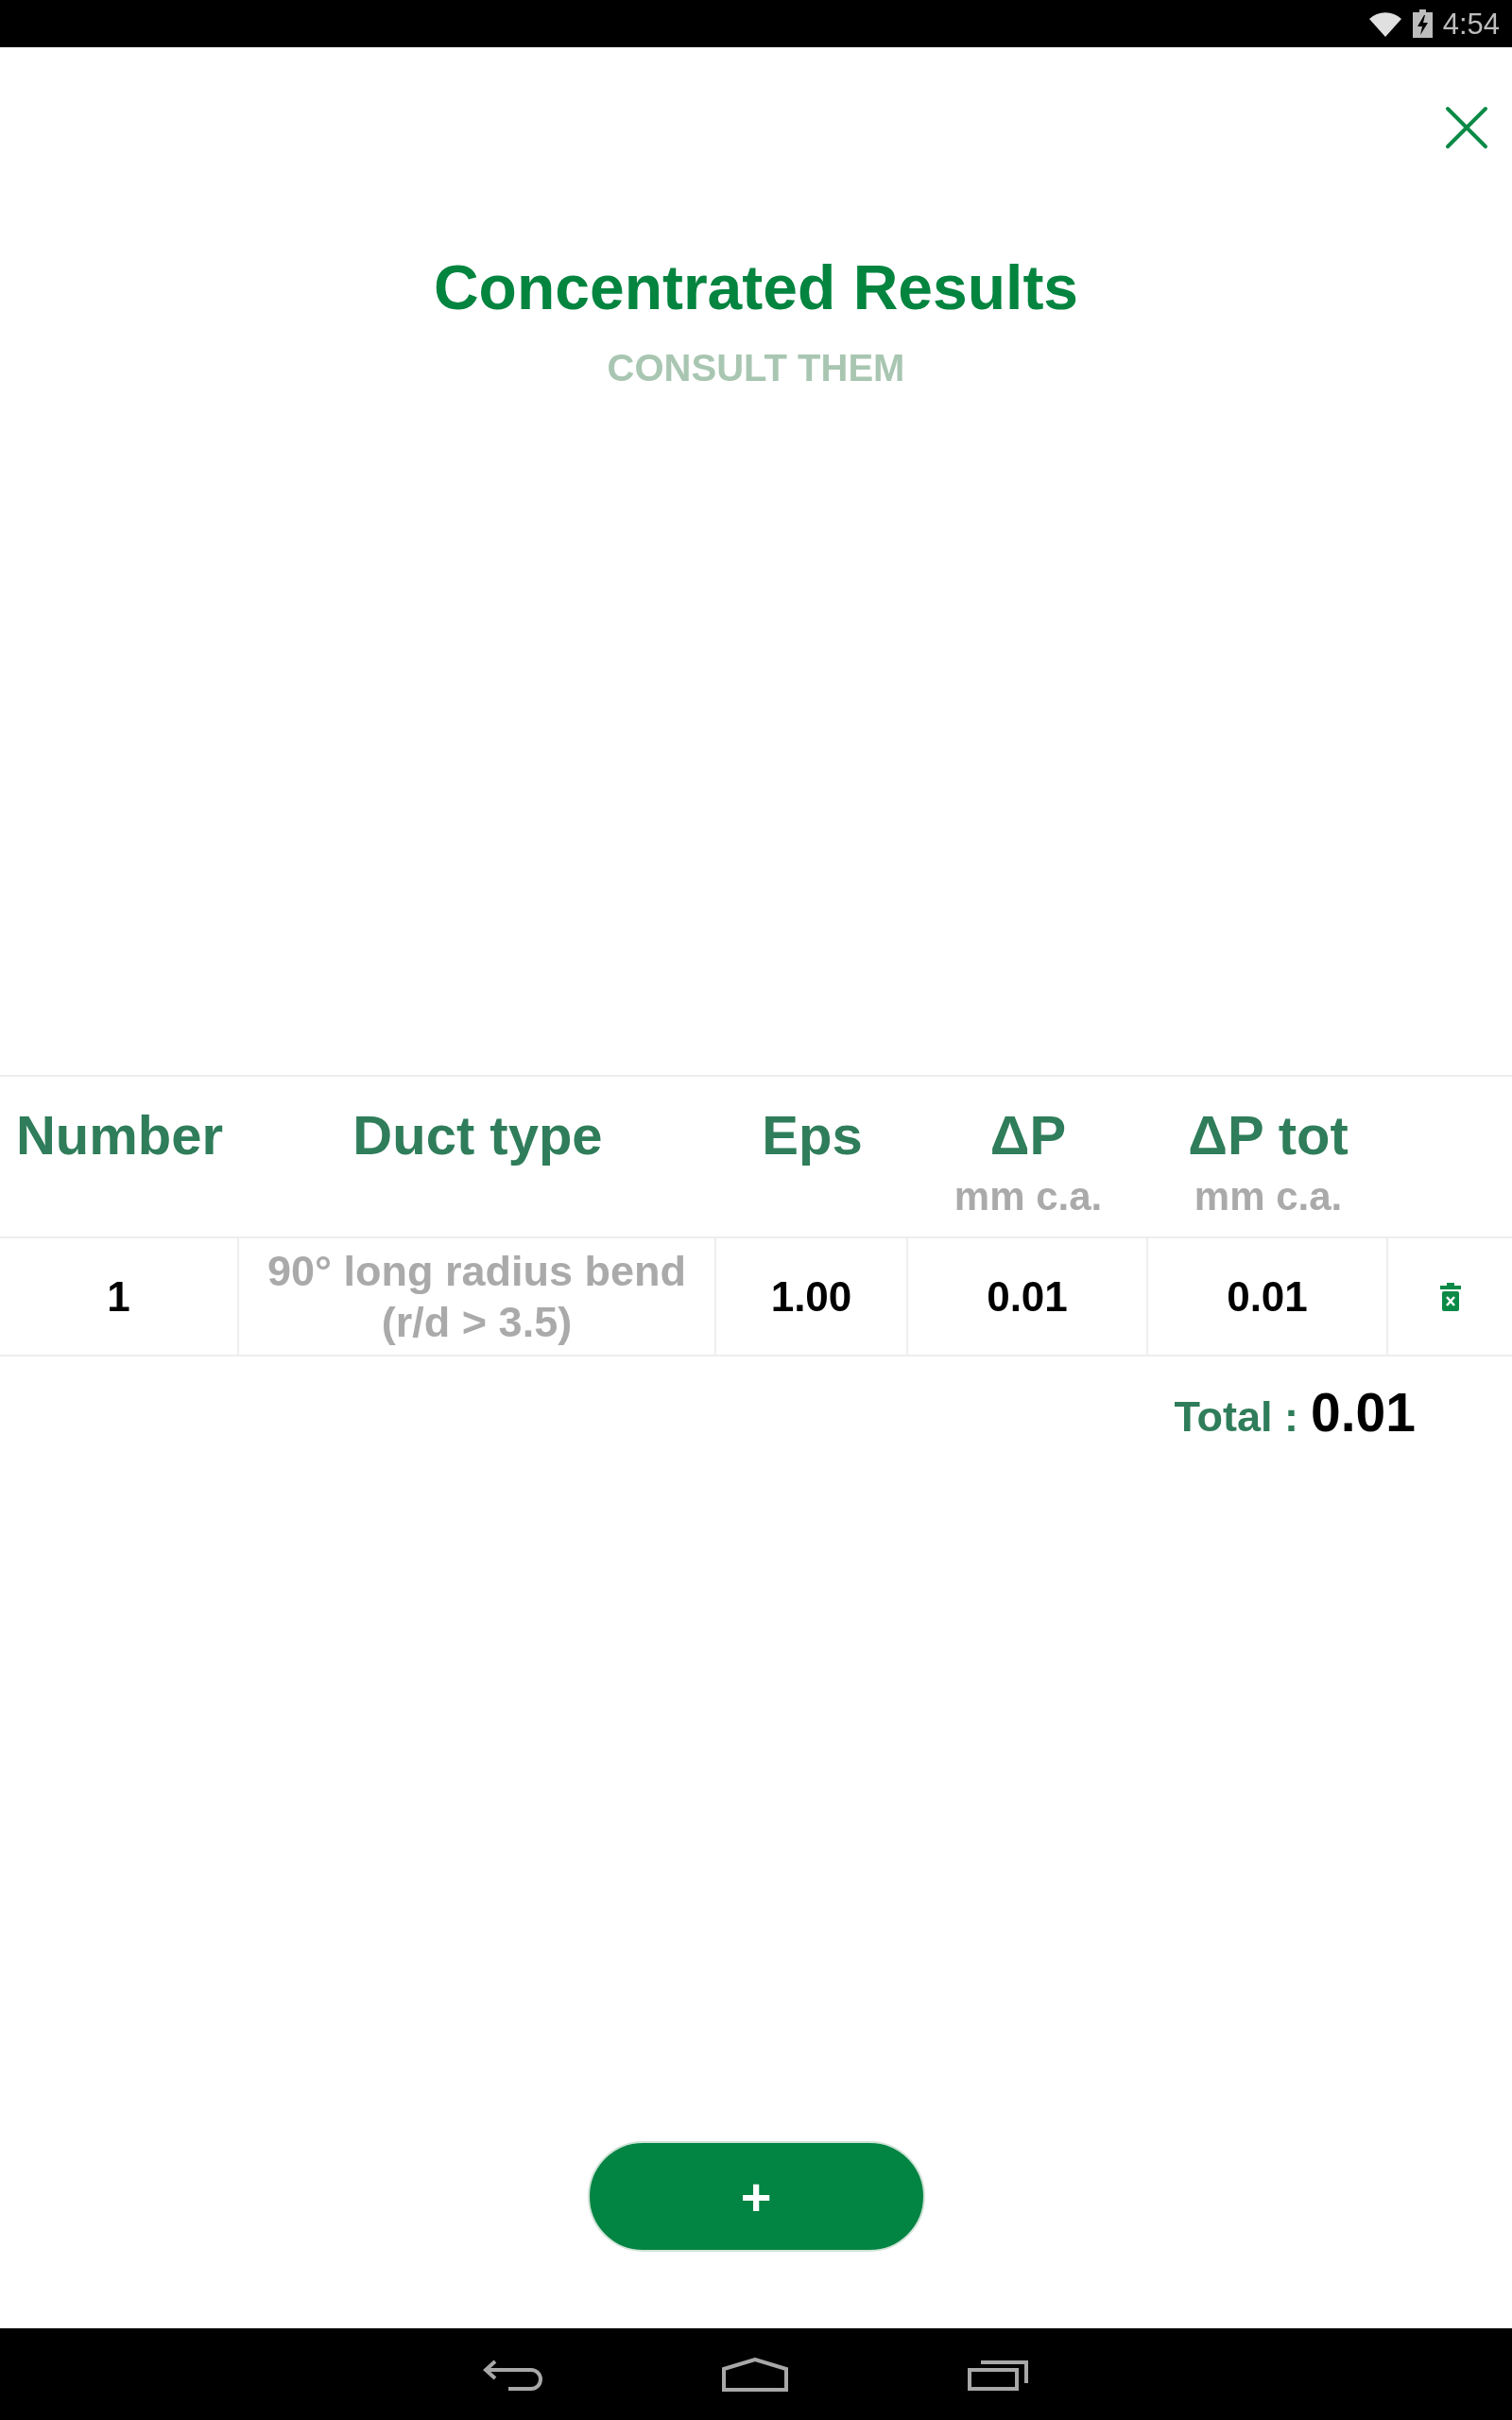 This screenshot has height=2420, width=1512. I want to click on status-time: 4:54, so click(1471, 24).